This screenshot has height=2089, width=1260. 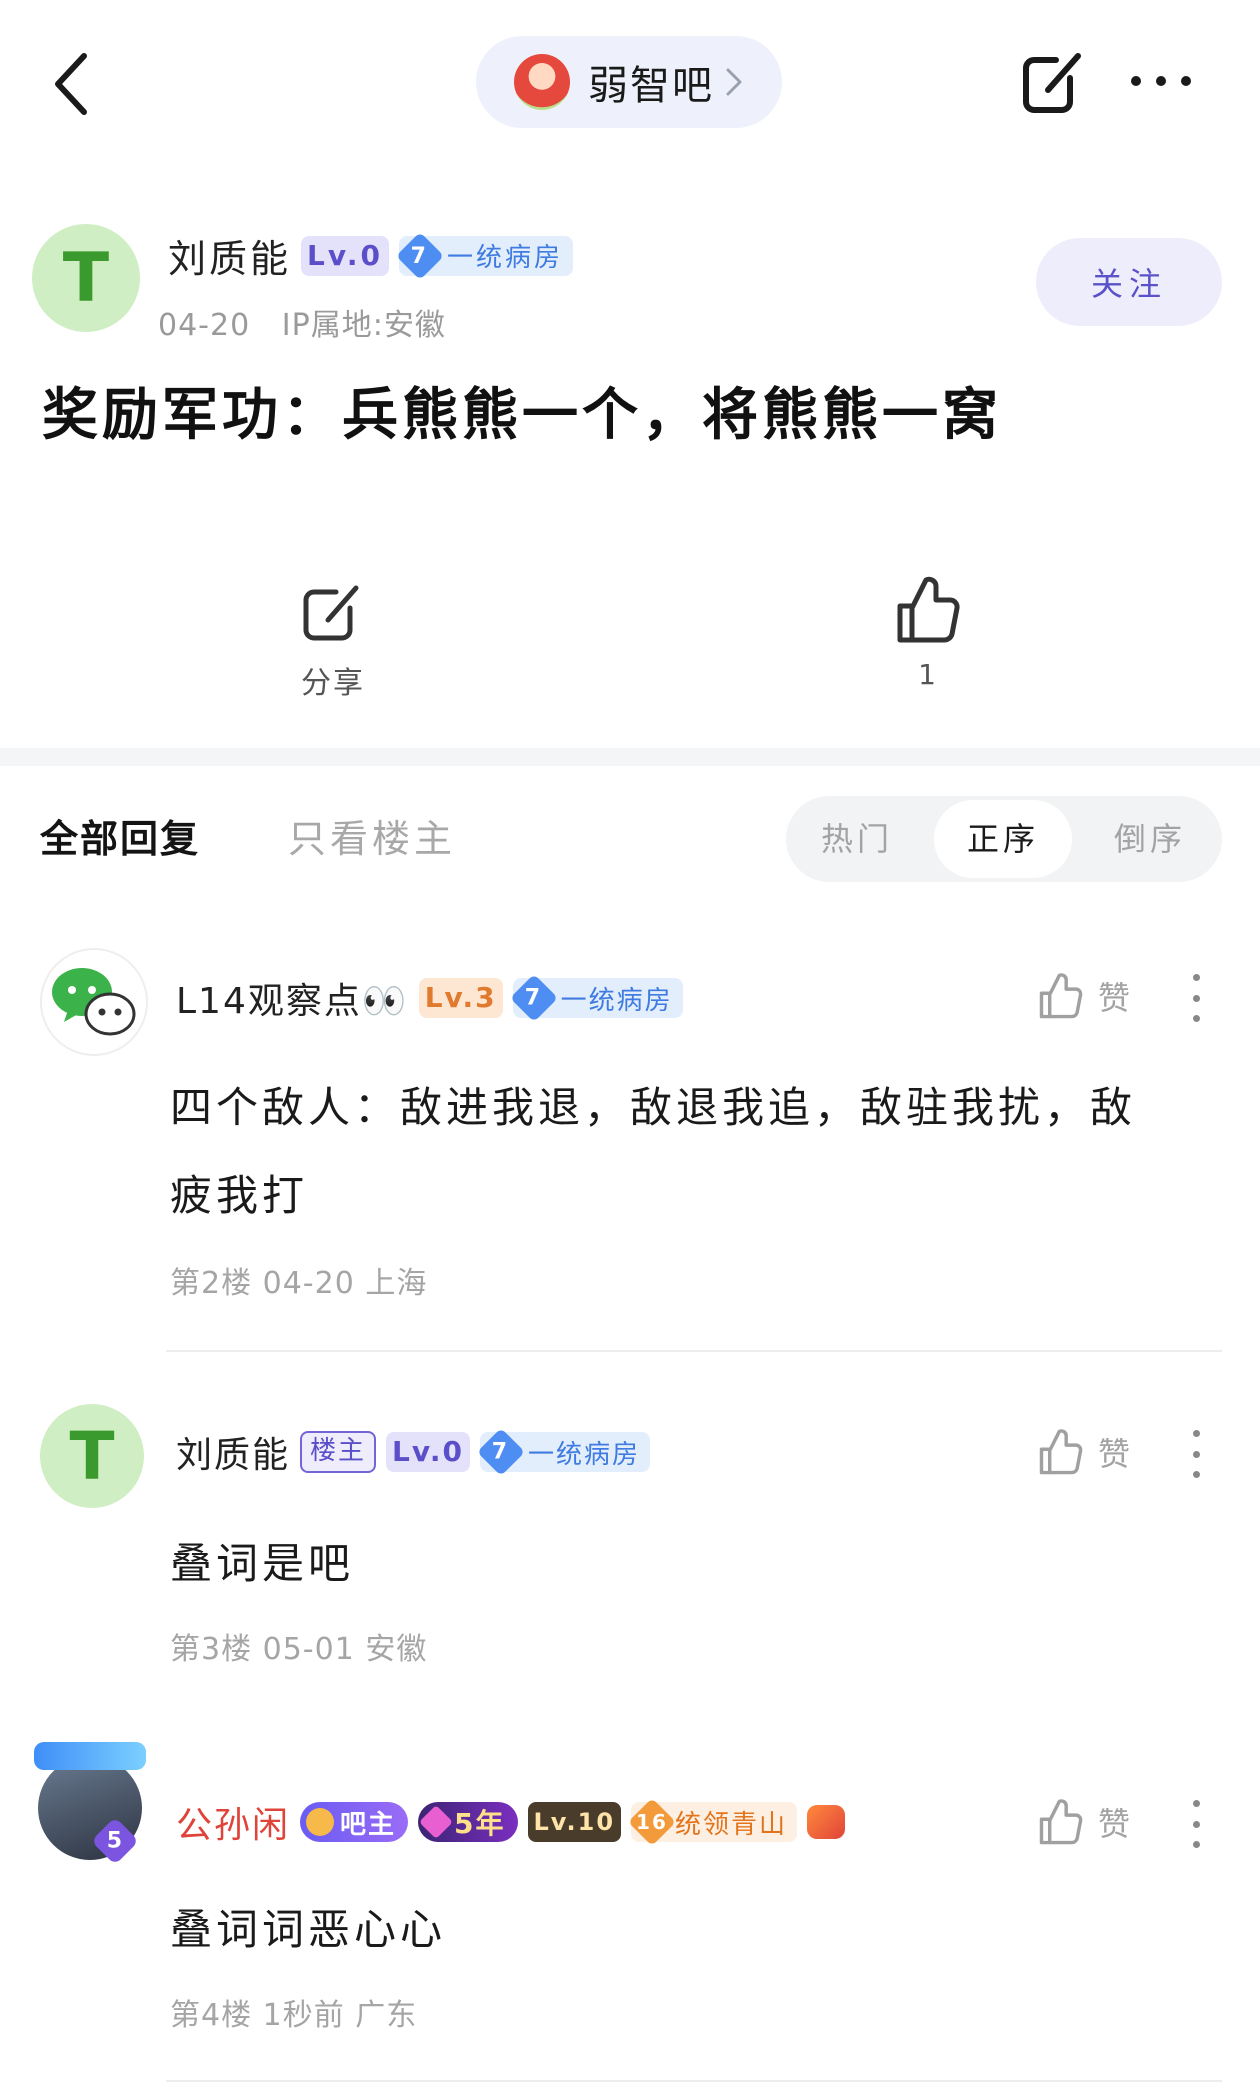 What do you see at coordinates (826, 1822) in the screenshot?
I see `gamepad-icon` at bounding box center [826, 1822].